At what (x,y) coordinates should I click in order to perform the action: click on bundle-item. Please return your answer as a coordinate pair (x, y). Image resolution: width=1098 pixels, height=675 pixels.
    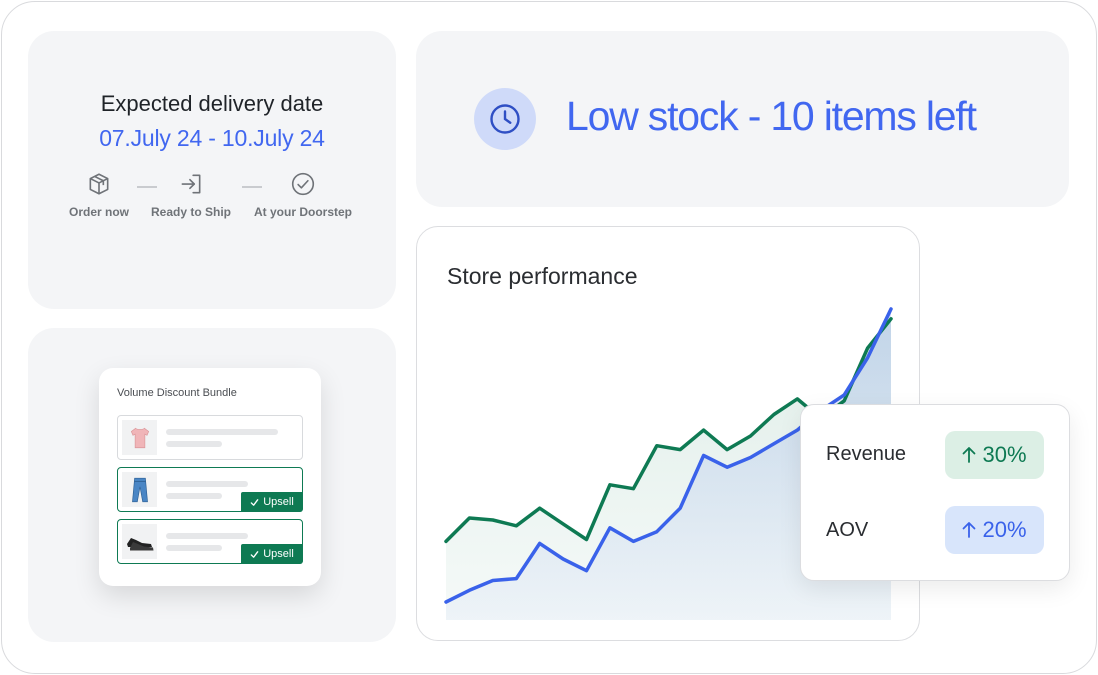
    Looking at the image, I should click on (210, 437).